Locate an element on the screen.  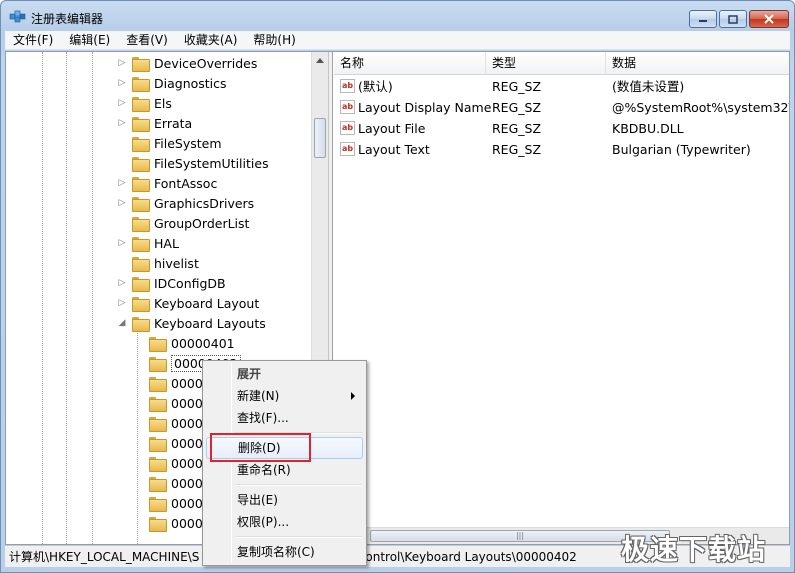
tree-item: ▷ HAL is located at coordinates (147, 243).